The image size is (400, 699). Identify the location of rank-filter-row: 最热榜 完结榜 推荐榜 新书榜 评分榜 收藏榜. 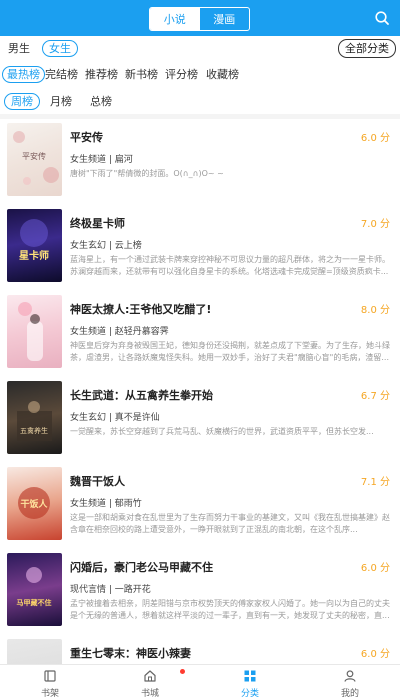
(200, 75).